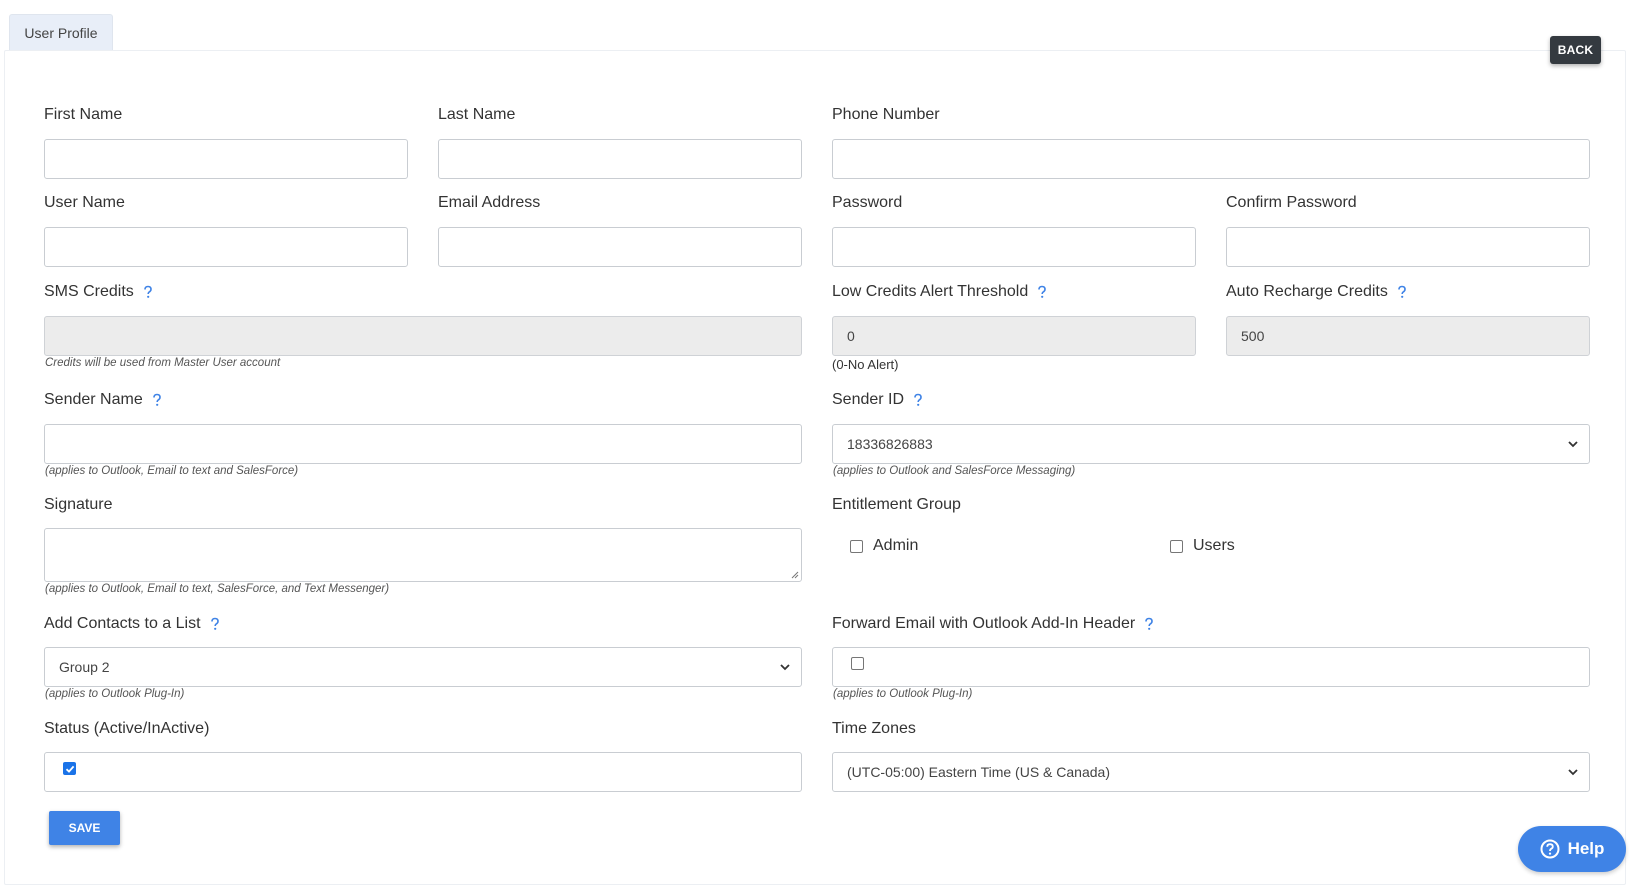 The width and height of the screenshot is (1633, 885). I want to click on first-name-input, so click(226, 159).